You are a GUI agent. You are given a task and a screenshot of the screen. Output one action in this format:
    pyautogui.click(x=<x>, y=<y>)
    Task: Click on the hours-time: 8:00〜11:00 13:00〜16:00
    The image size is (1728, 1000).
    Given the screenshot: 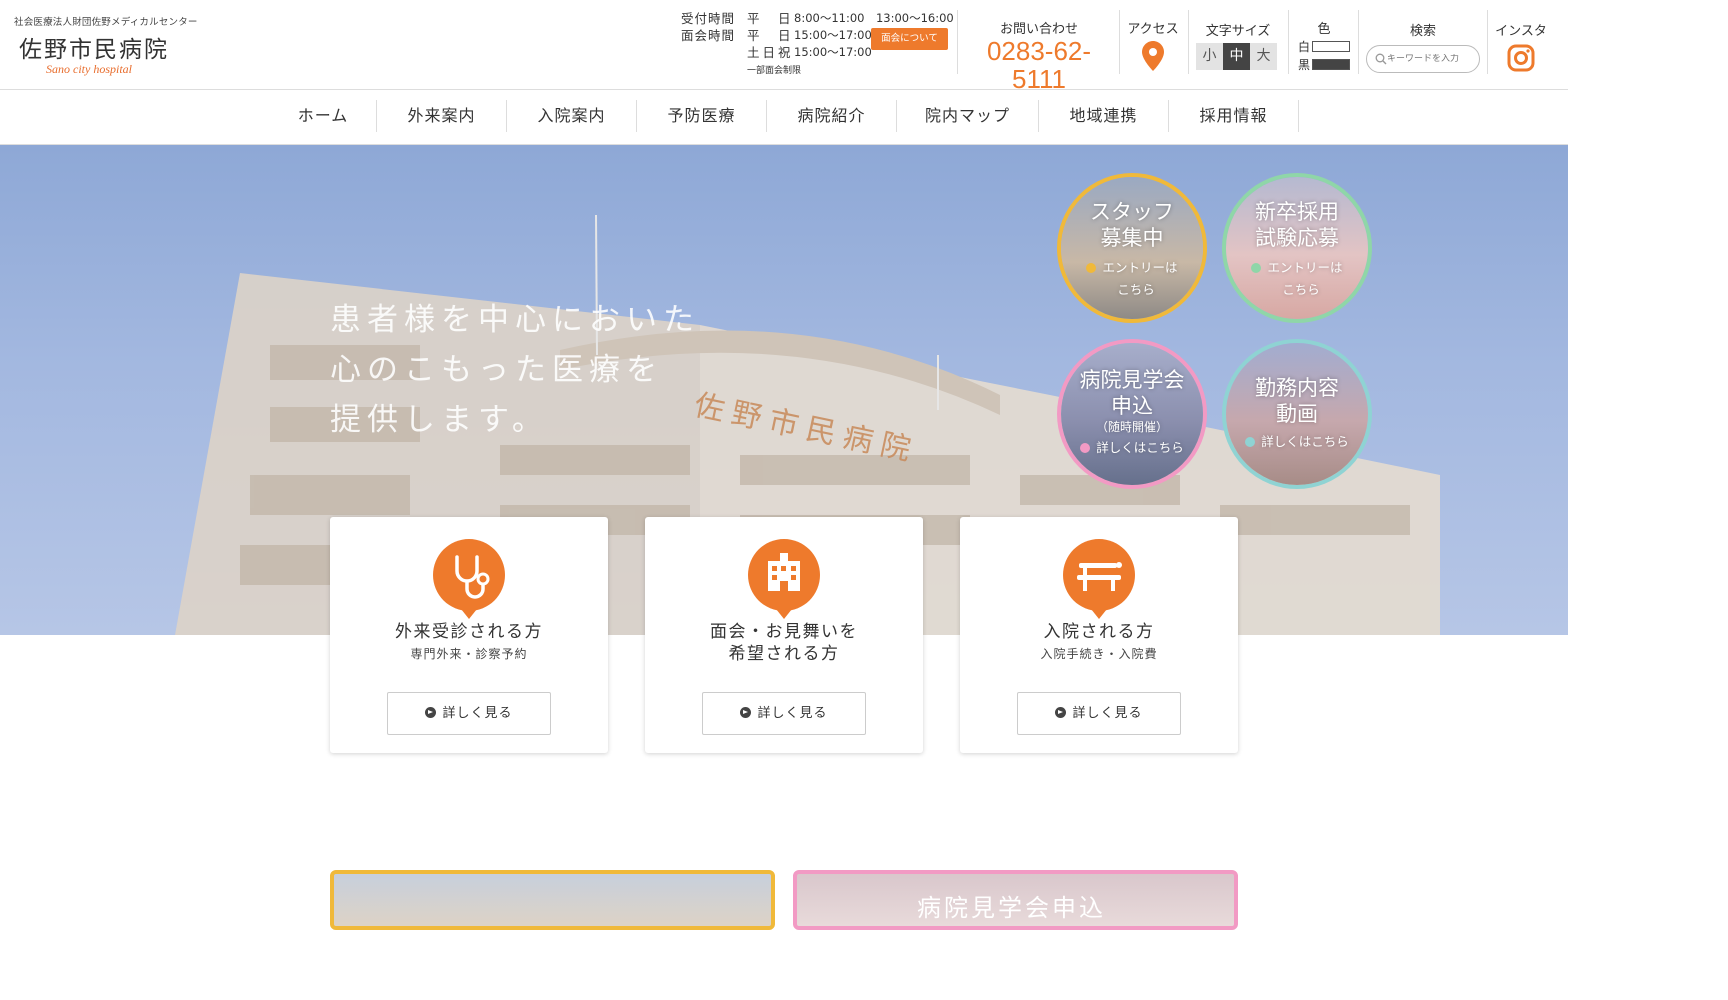 What is the action you would take?
    pyautogui.click(x=874, y=18)
    